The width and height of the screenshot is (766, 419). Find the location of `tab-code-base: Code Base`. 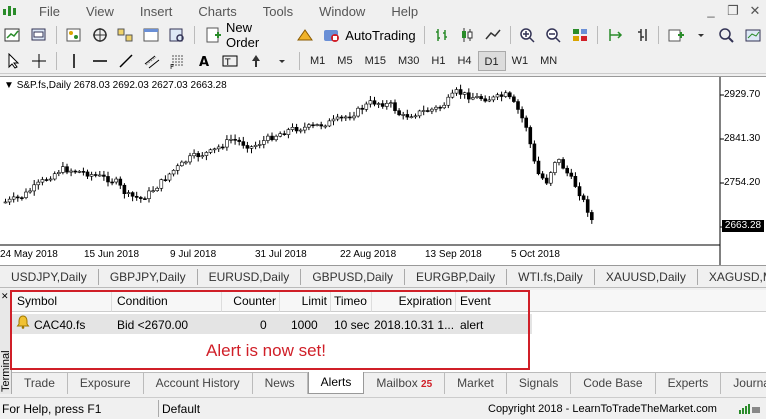

tab-code-base: Code Base is located at coordinates (613, 383).